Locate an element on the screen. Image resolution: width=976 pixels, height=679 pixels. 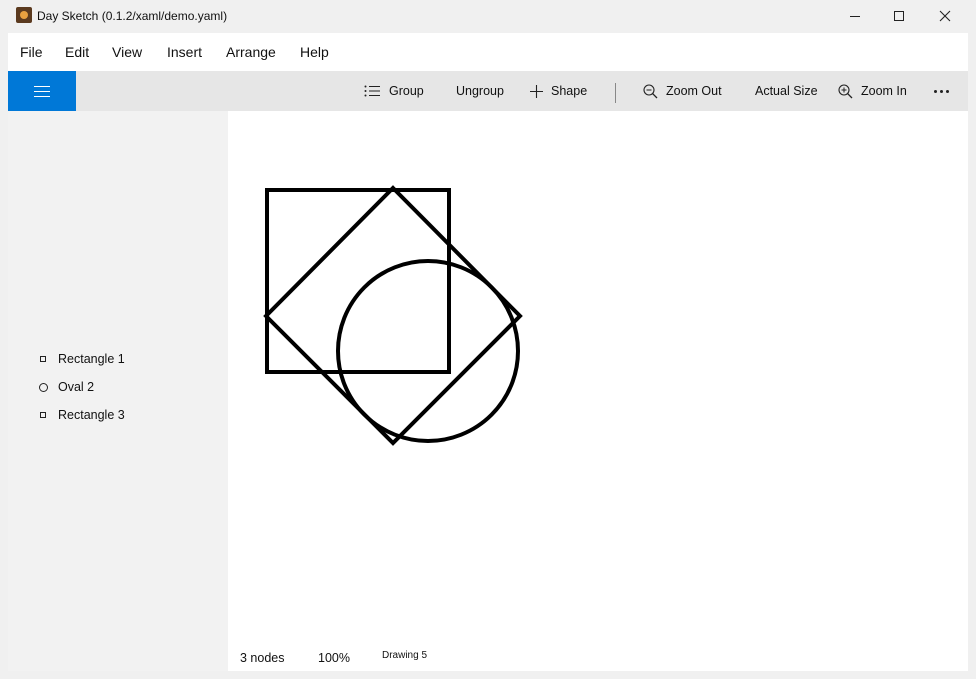
plus-icon is located at coordinates (536, 91).